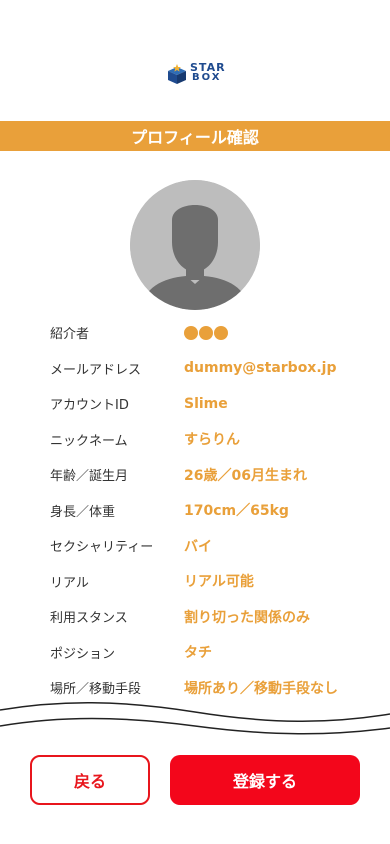  I want to click on profile-row-referrer: 紹介者, so click(210, 333).